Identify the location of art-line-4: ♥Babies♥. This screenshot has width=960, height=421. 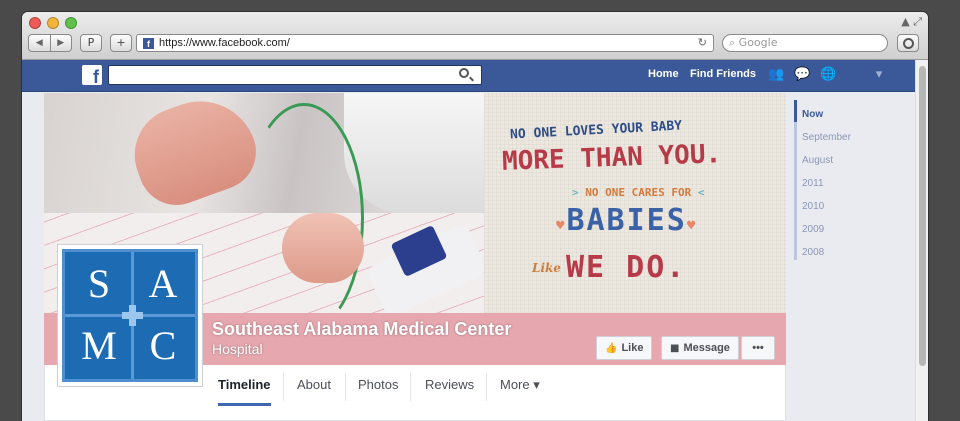
(626, 220).